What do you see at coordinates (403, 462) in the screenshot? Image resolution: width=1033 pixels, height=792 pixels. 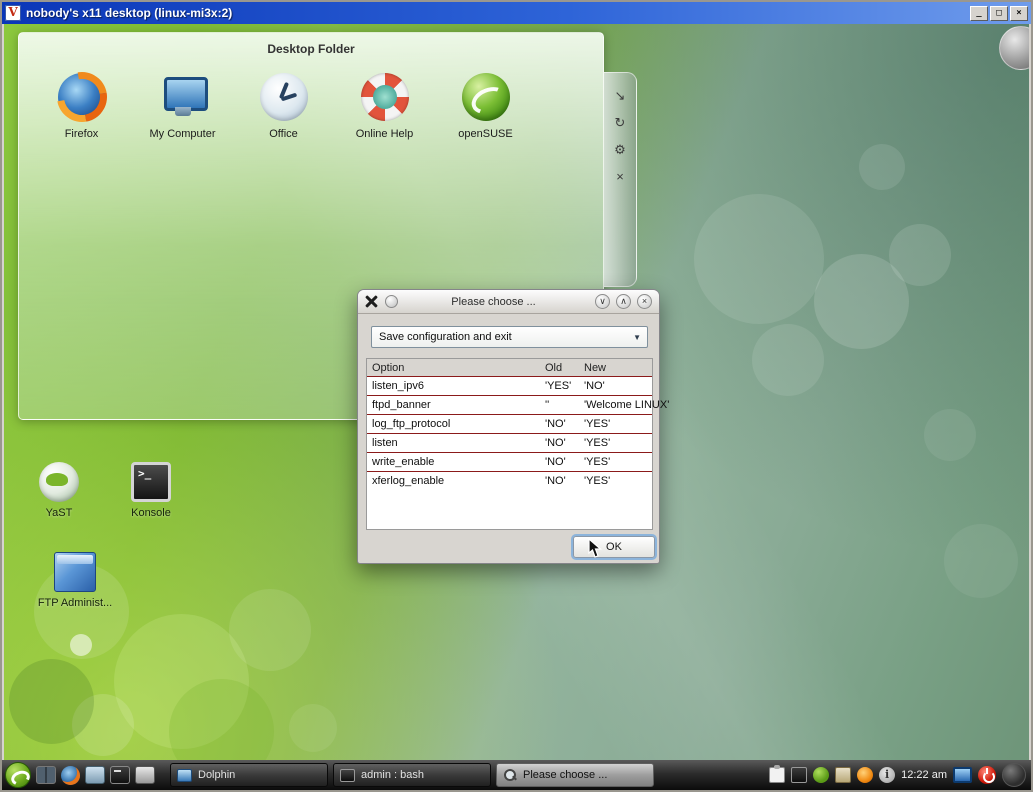 I see `option-cell: write_enable` at bounding box center [403, 462].